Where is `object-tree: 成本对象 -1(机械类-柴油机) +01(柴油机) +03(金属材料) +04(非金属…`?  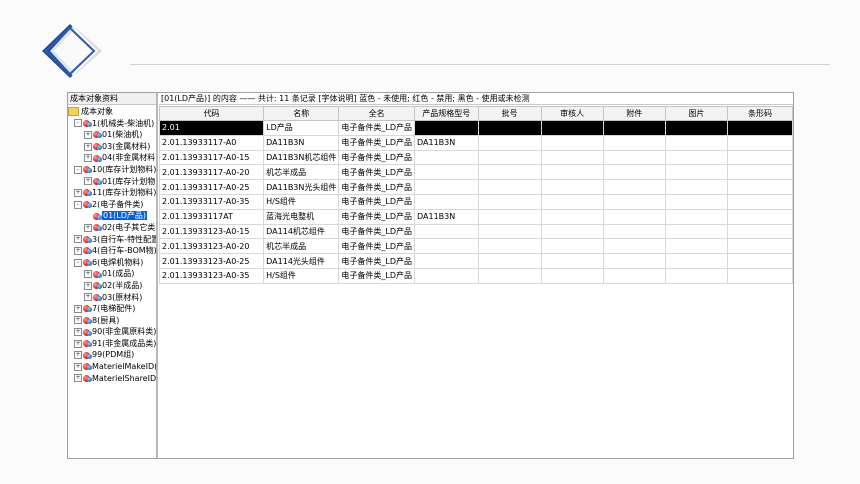 object-tree: 成本对象 -1(机械类-柴油机) +01(柴油机) +03(金属材料) +04(非金属… is located at coordinates (112, 245).